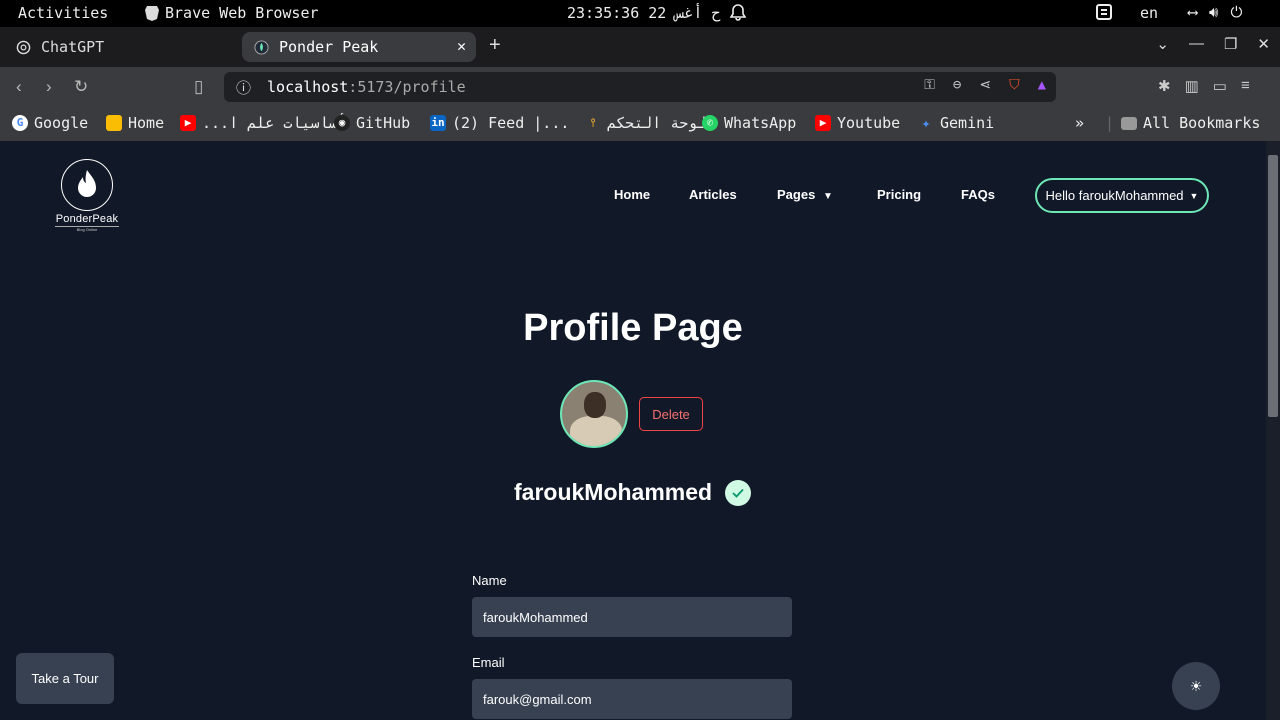 Image resolution: width=1280 pixels, height=720 pixels. Describe the element at coordinates (1014, 85) in the screenshot. I see `brave-shields-icon: ⛉` at that location.